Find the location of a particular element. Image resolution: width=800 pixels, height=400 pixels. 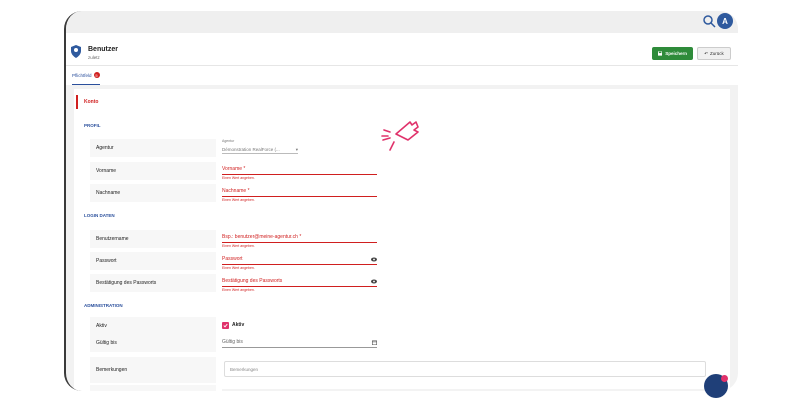

label-passwort: Passwort is located at coordinates (153, 261).